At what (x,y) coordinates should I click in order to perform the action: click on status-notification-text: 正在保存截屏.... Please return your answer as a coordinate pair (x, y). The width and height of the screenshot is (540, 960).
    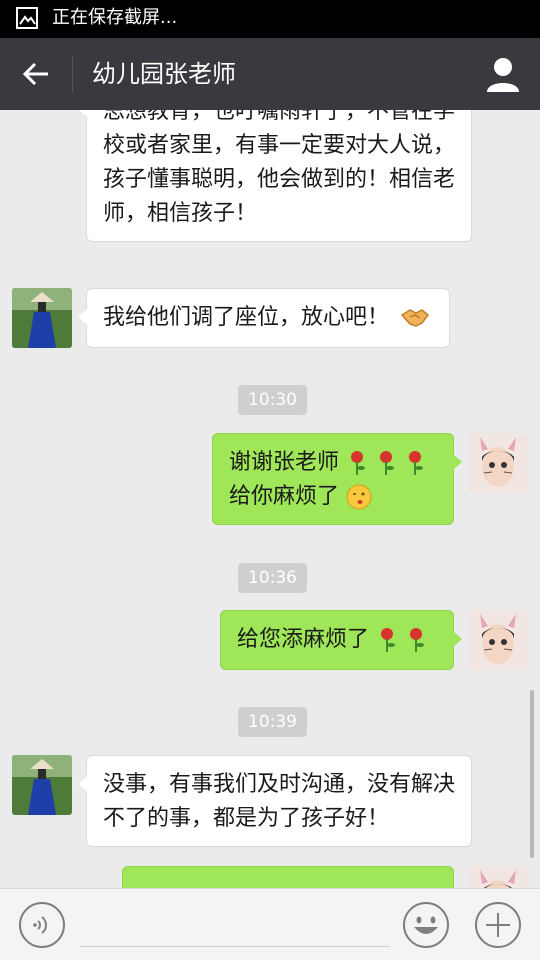
    Looking at the image, I should click on (115, 17).